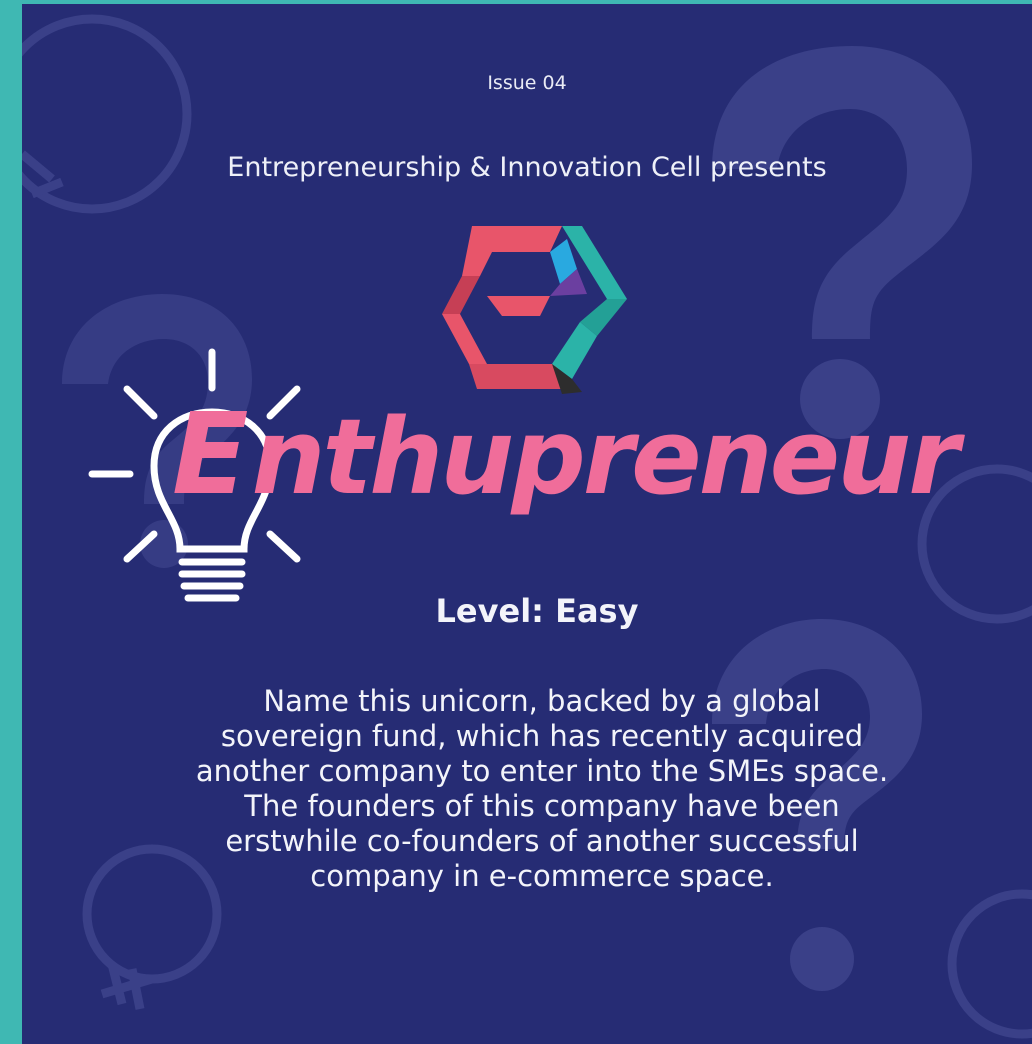 The width and height of the screenshot is (1032, 1044). What do you see at coordinates (534, 310) in the screenshot?
I see `ecell-logo-icon` at bounding box center [534, 310].